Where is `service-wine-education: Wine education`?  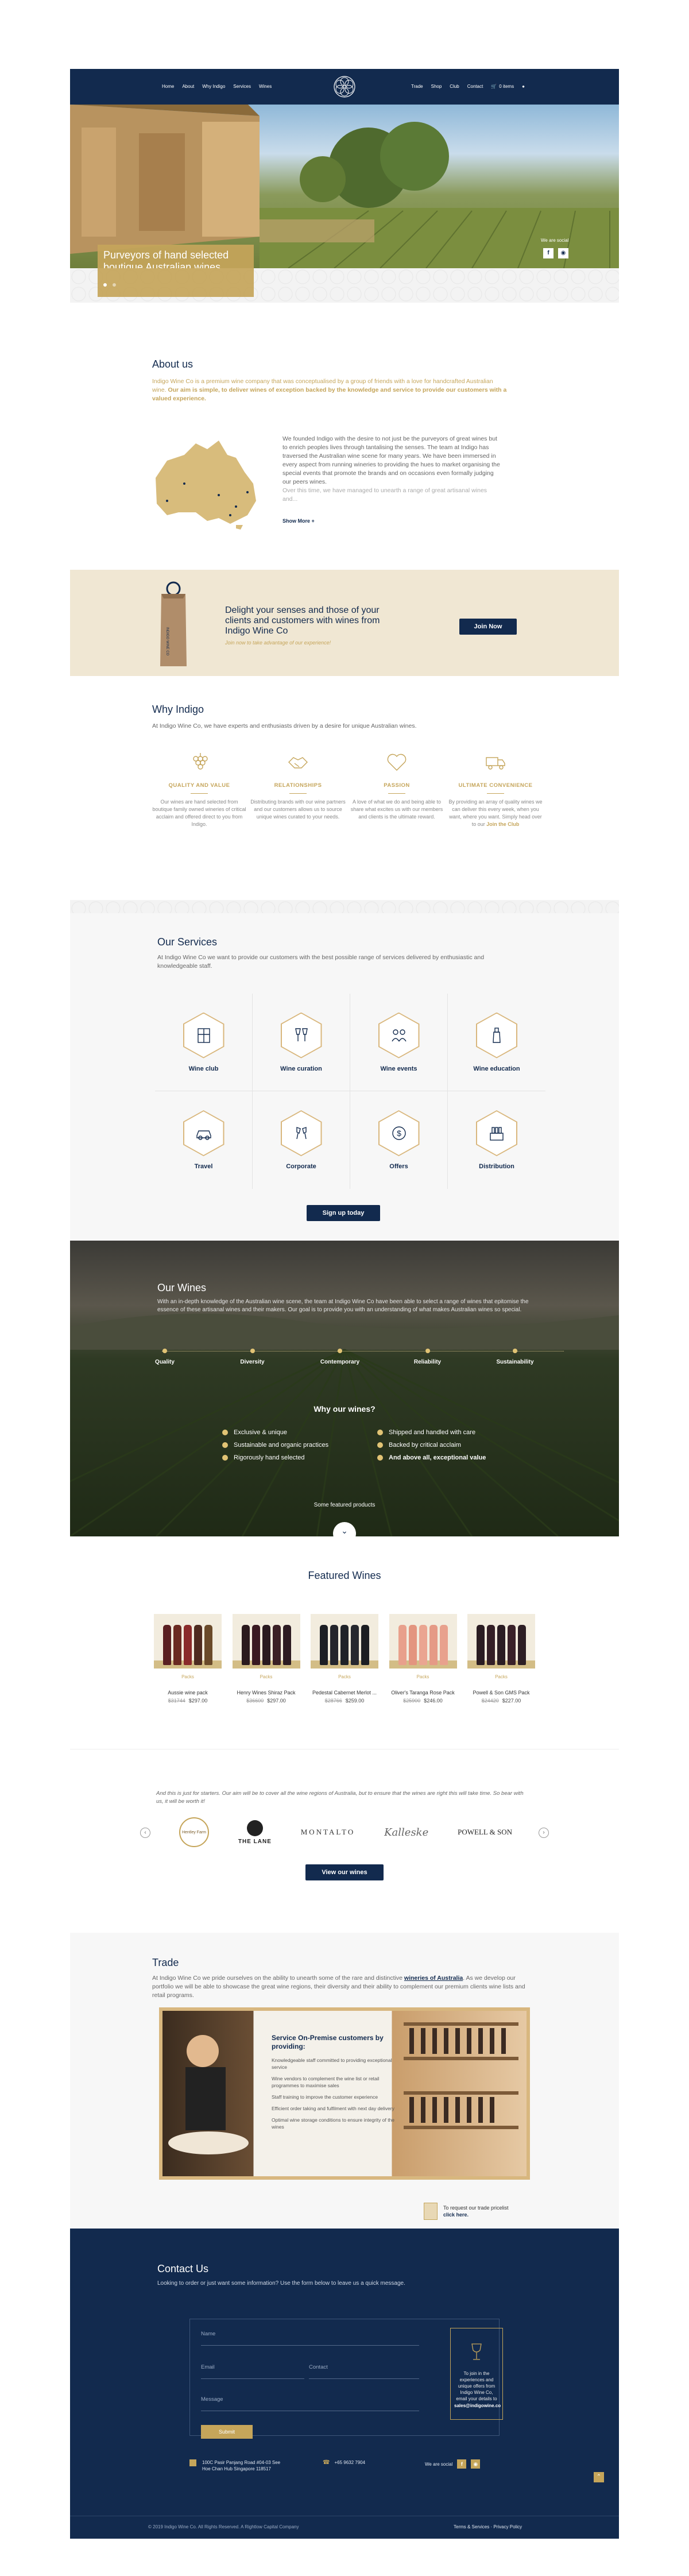
service-wine-education: Wine education is located at coordinates (496, 1042).